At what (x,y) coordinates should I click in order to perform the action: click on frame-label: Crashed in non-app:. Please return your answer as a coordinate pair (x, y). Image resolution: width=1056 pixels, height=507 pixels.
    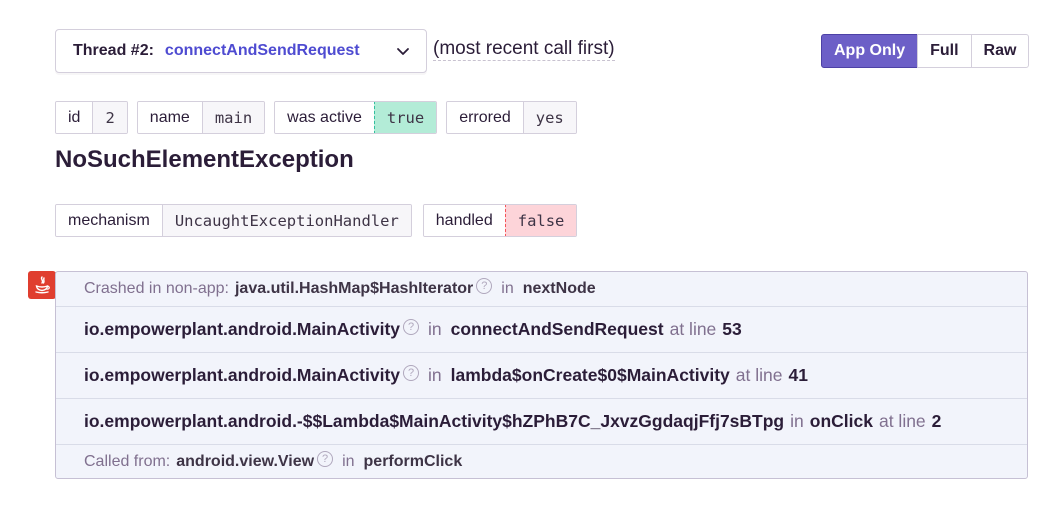
    Looking at the image, I should click on (156, 288).